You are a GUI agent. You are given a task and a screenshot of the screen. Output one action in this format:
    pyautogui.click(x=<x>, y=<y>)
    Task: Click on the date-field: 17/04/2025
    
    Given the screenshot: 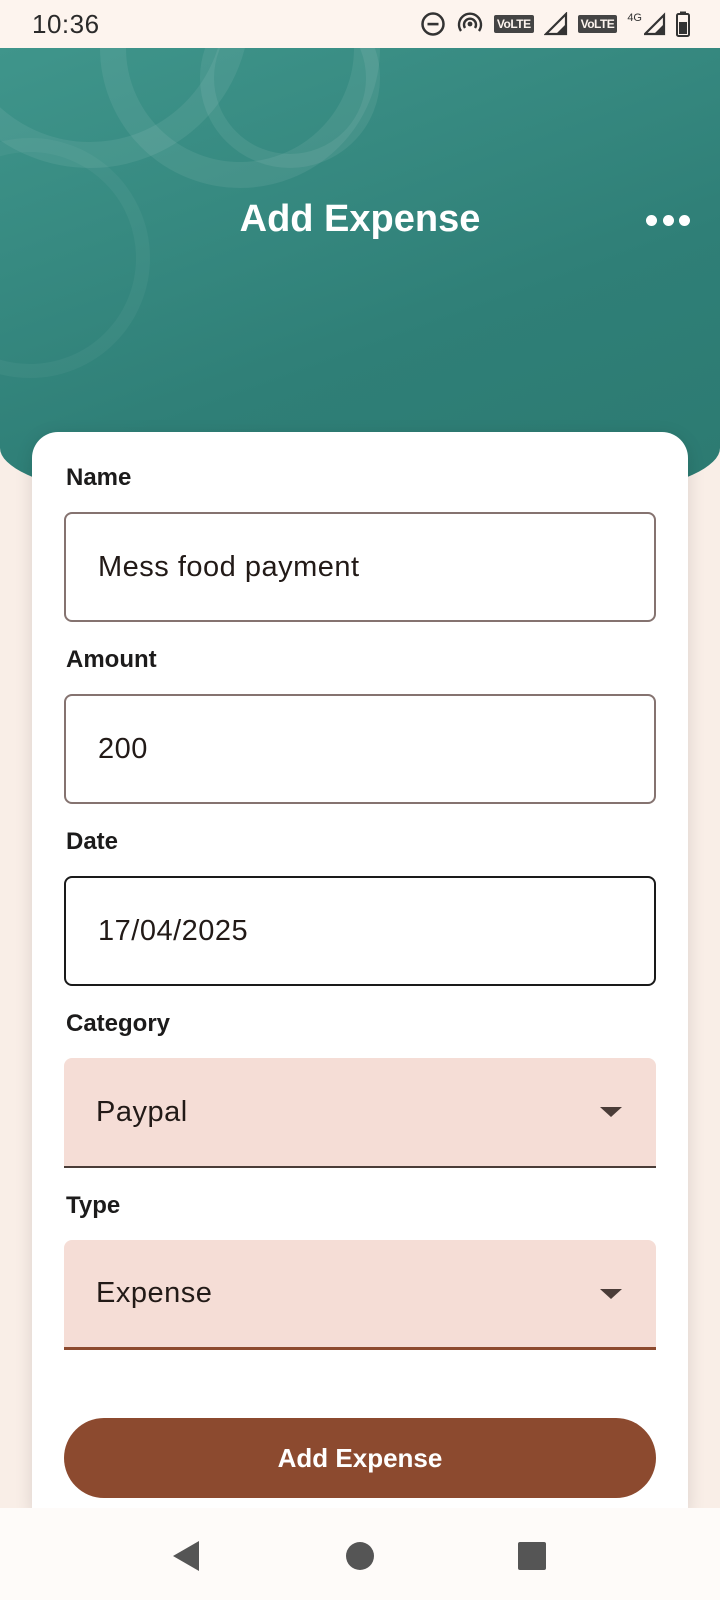 What is the action you would take?
    pyautogui.click(x=360, y=931)
    